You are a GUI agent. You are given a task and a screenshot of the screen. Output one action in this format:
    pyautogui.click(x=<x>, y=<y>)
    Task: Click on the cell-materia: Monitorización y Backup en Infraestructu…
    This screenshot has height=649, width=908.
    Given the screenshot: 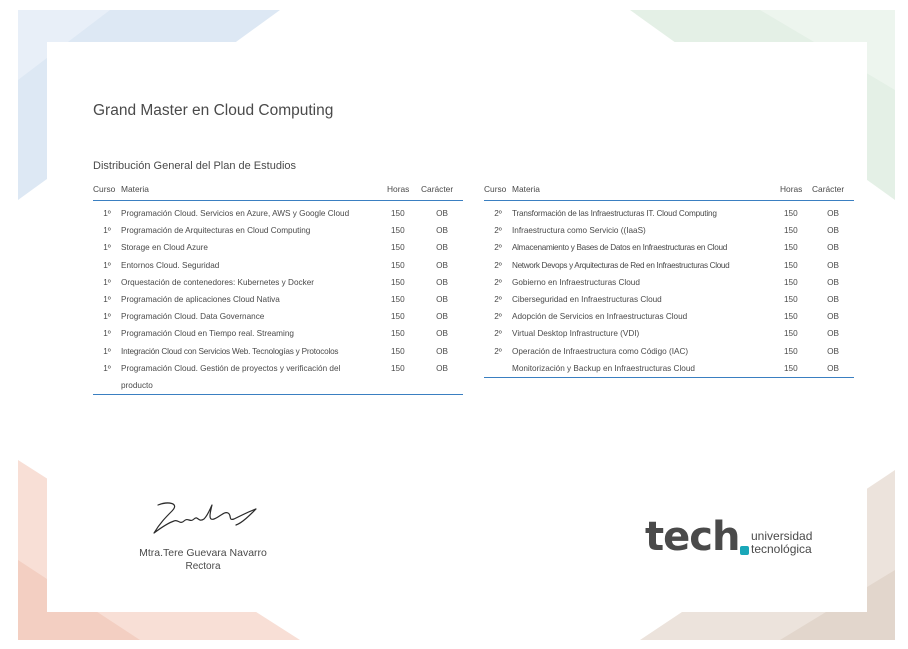 What is the action you would take?
    pyautogui.click(x=646, y=368)
    